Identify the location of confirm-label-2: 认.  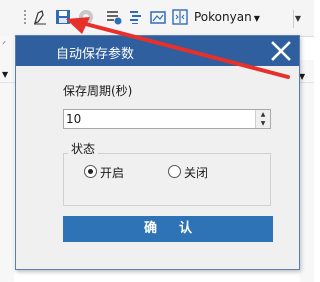
(186, 228).